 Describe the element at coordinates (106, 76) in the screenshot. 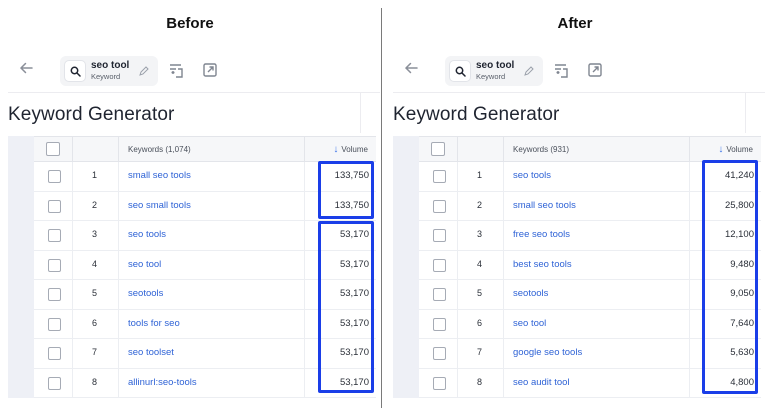

I see `chip-type: Keyword` at that location.